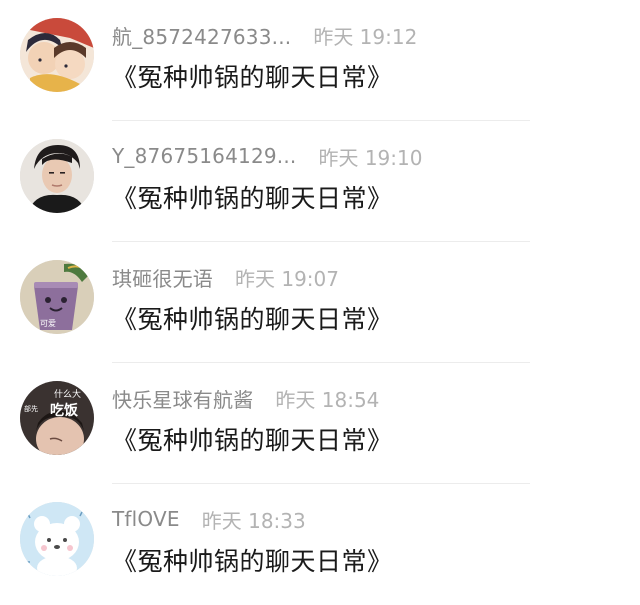 This screenshot has width=640, height=605. Describe the element at coordinates (64, 410) in the screenshot. I see `avatar-caption-main: 吃饭` at that location.